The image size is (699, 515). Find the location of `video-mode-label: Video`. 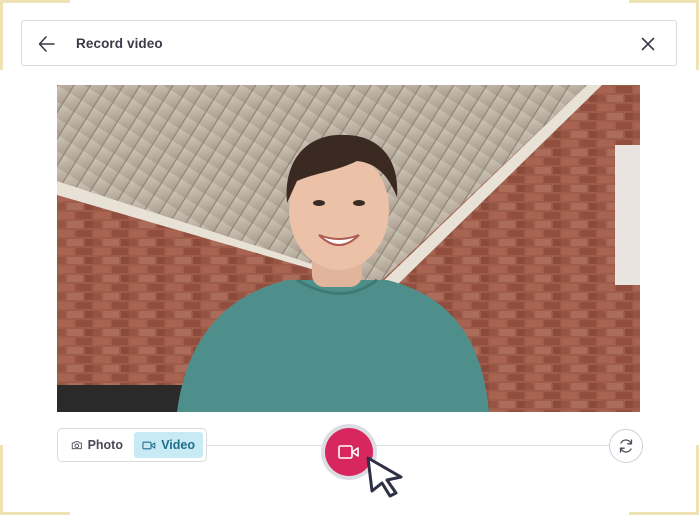

video-mode-label: Video is located at coordinates (178, 445).